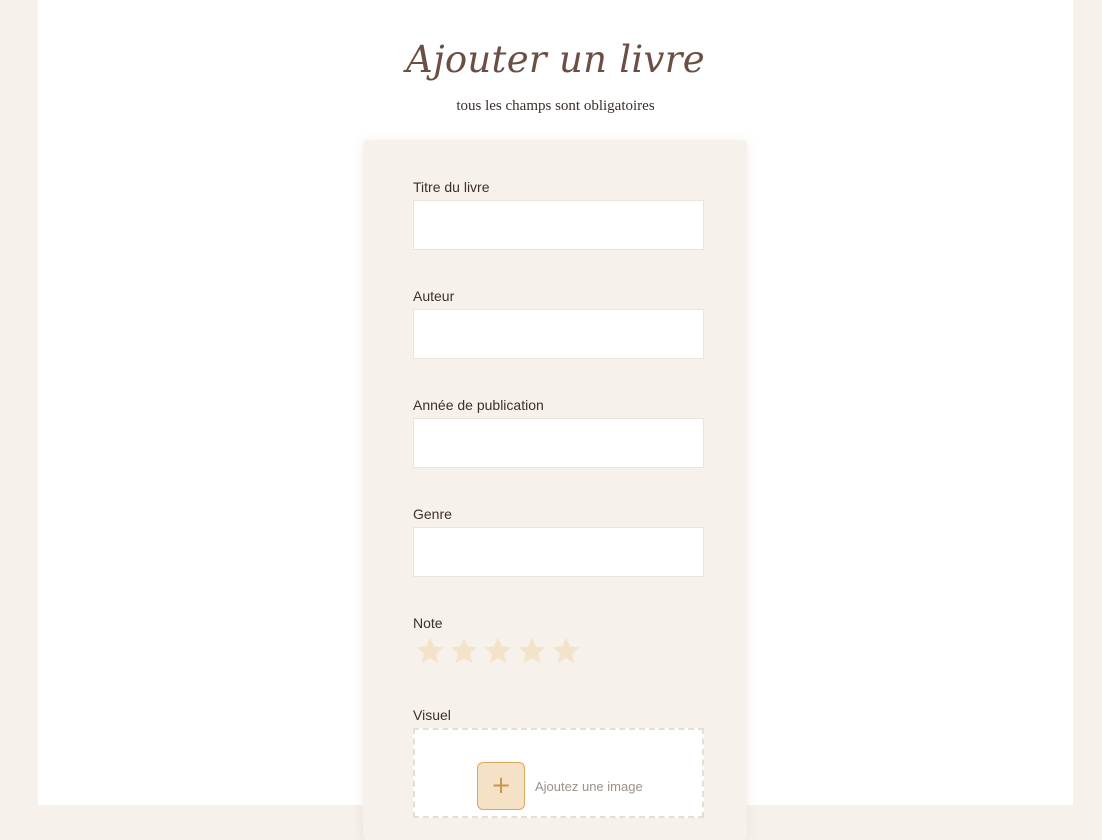  I want to click on add-image-button: +, so click(501, 786).